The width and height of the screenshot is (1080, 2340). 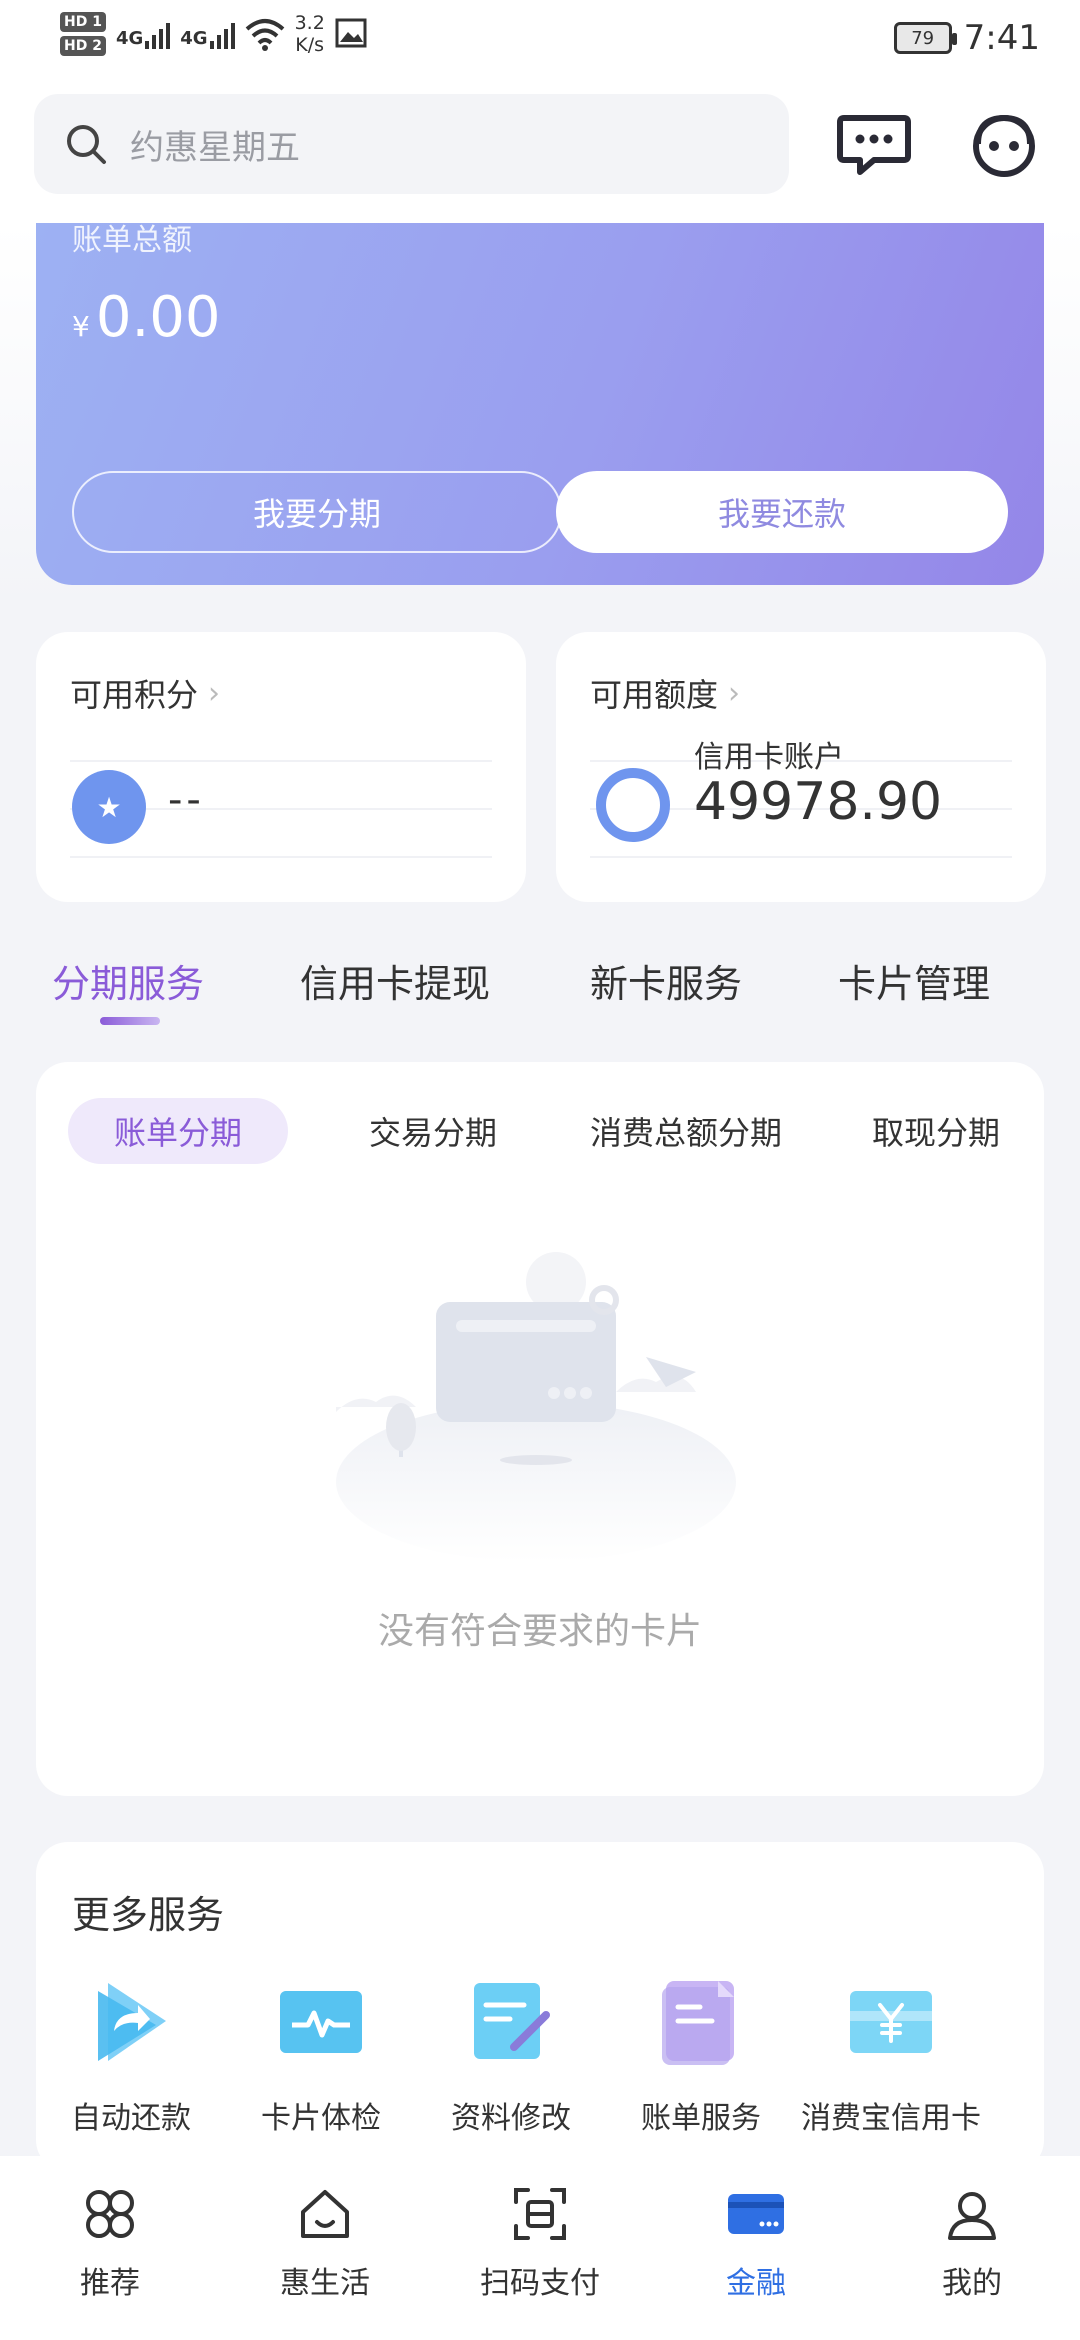 What do you see at coordinates (325, 2283) in the screenshot?
I see `nav-label: 惠生活` at bounding box center [325, 2283].